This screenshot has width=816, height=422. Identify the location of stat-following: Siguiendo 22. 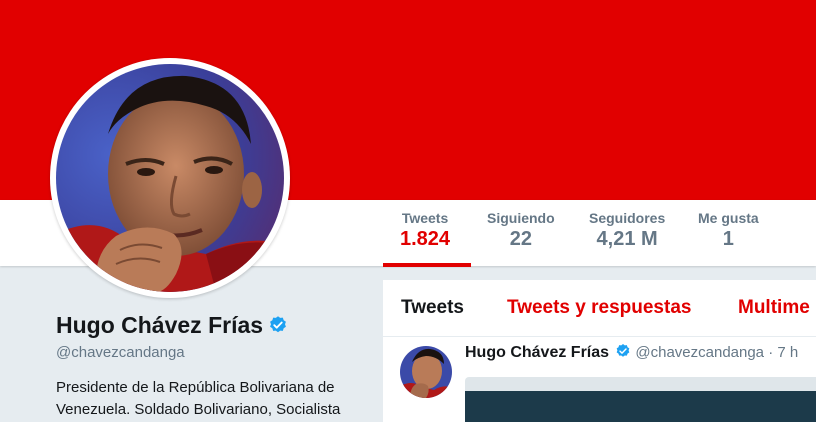
(521, 230).